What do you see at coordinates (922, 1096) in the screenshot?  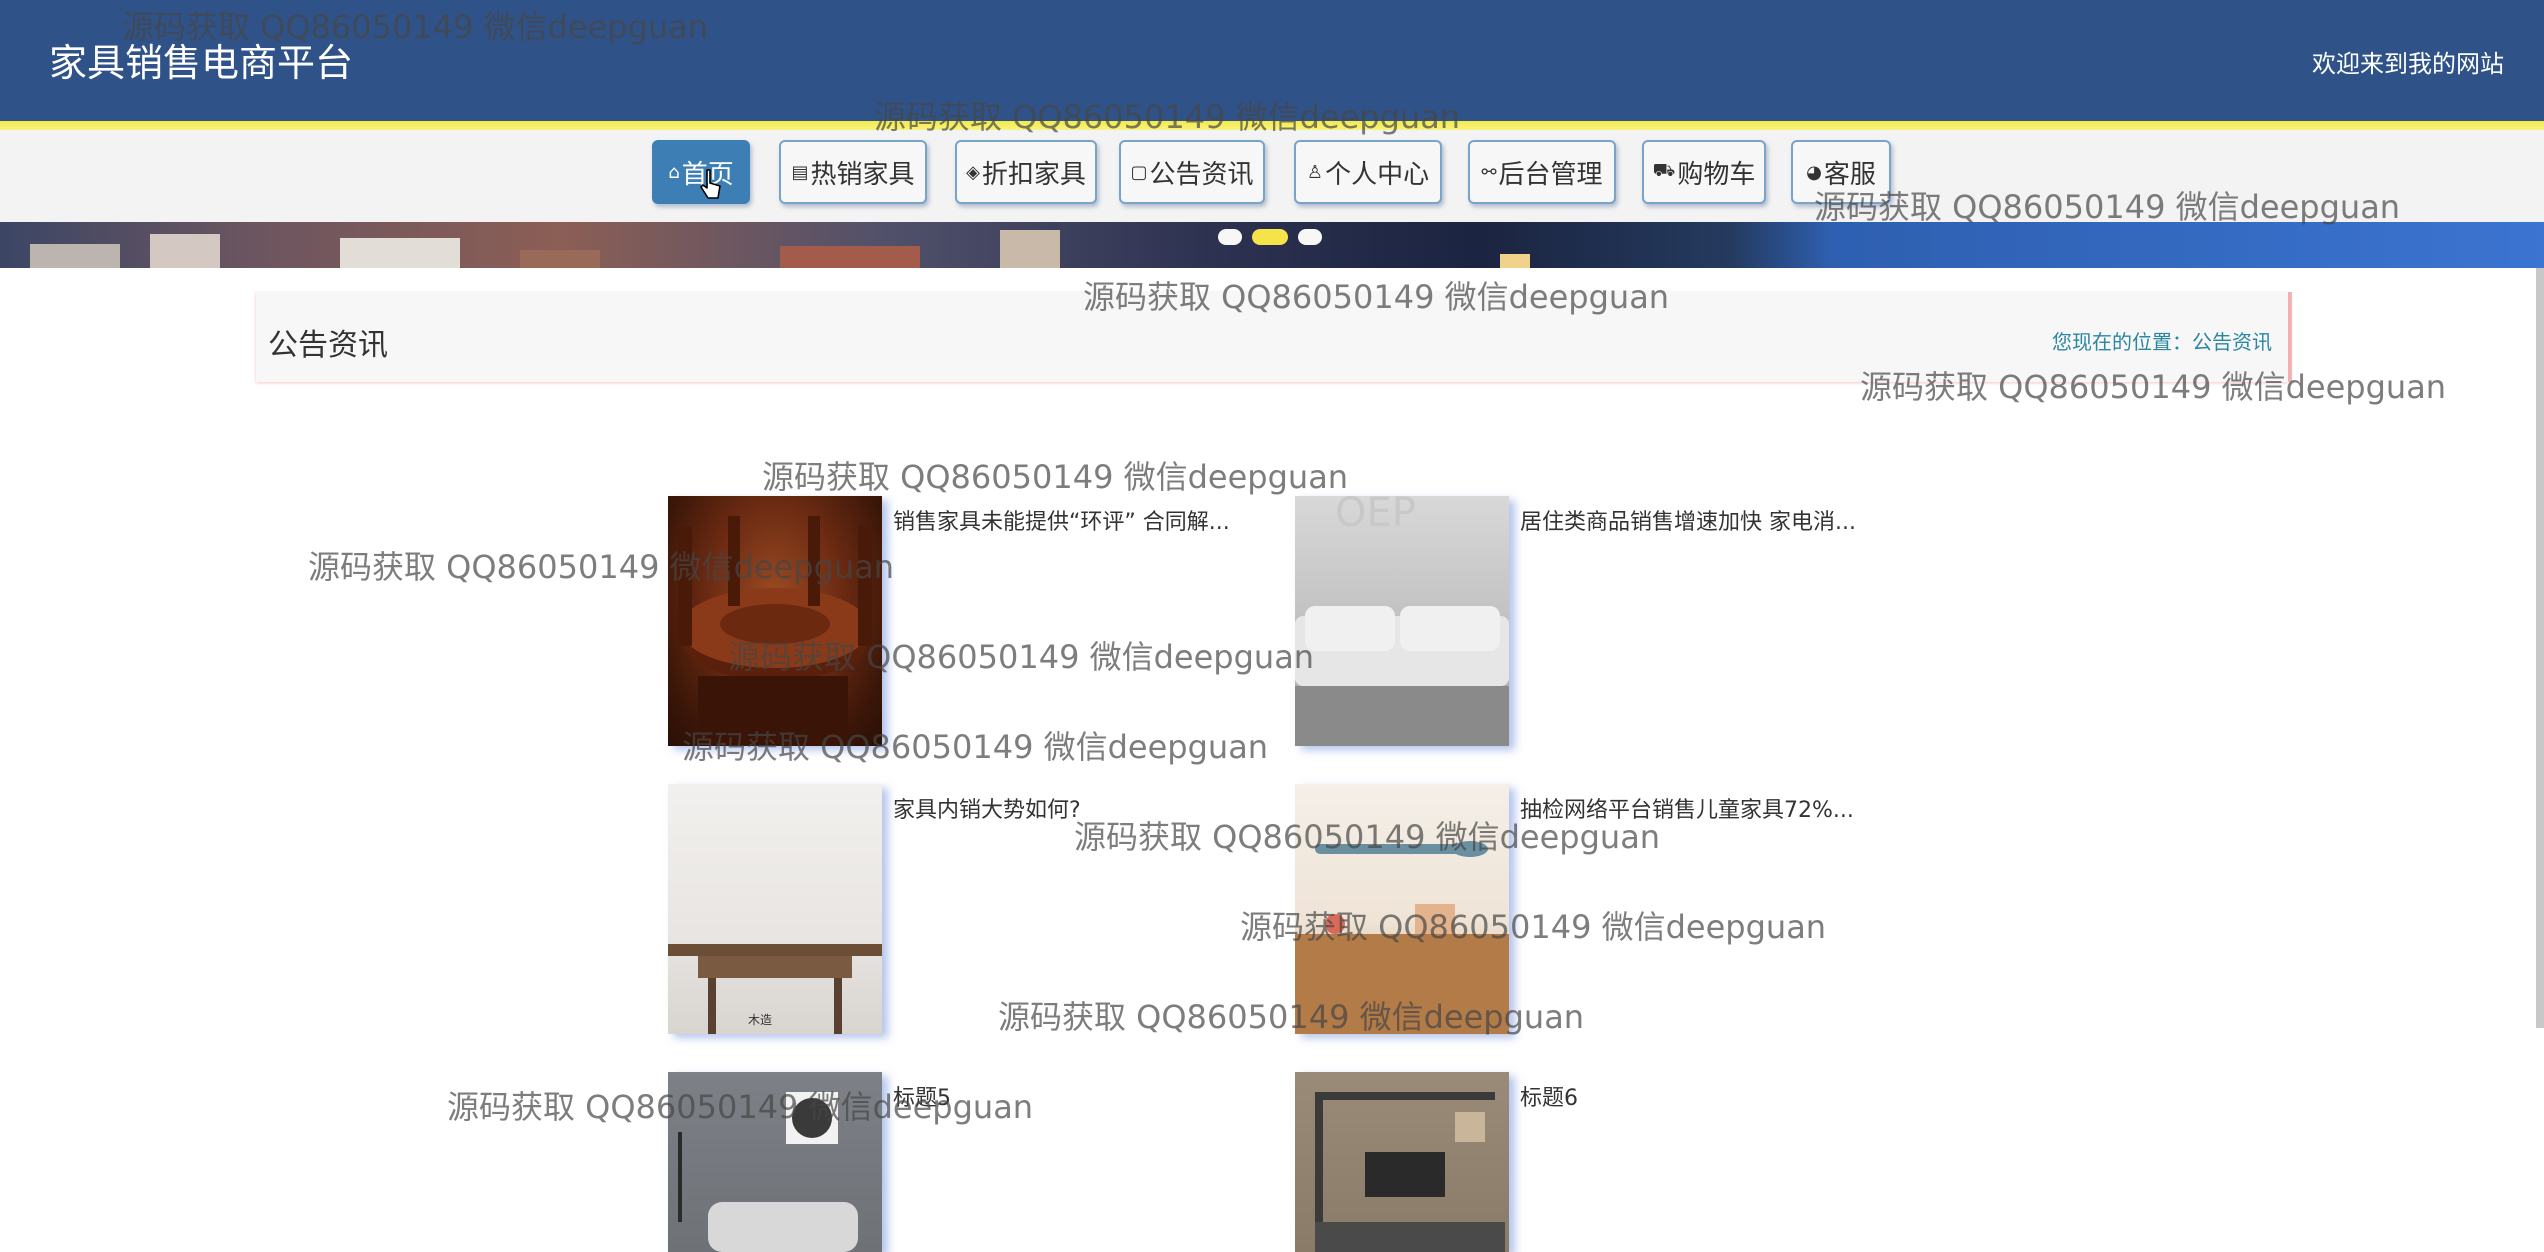 I see `news-title-5: 标题5` at bounding box center [922, 1096].